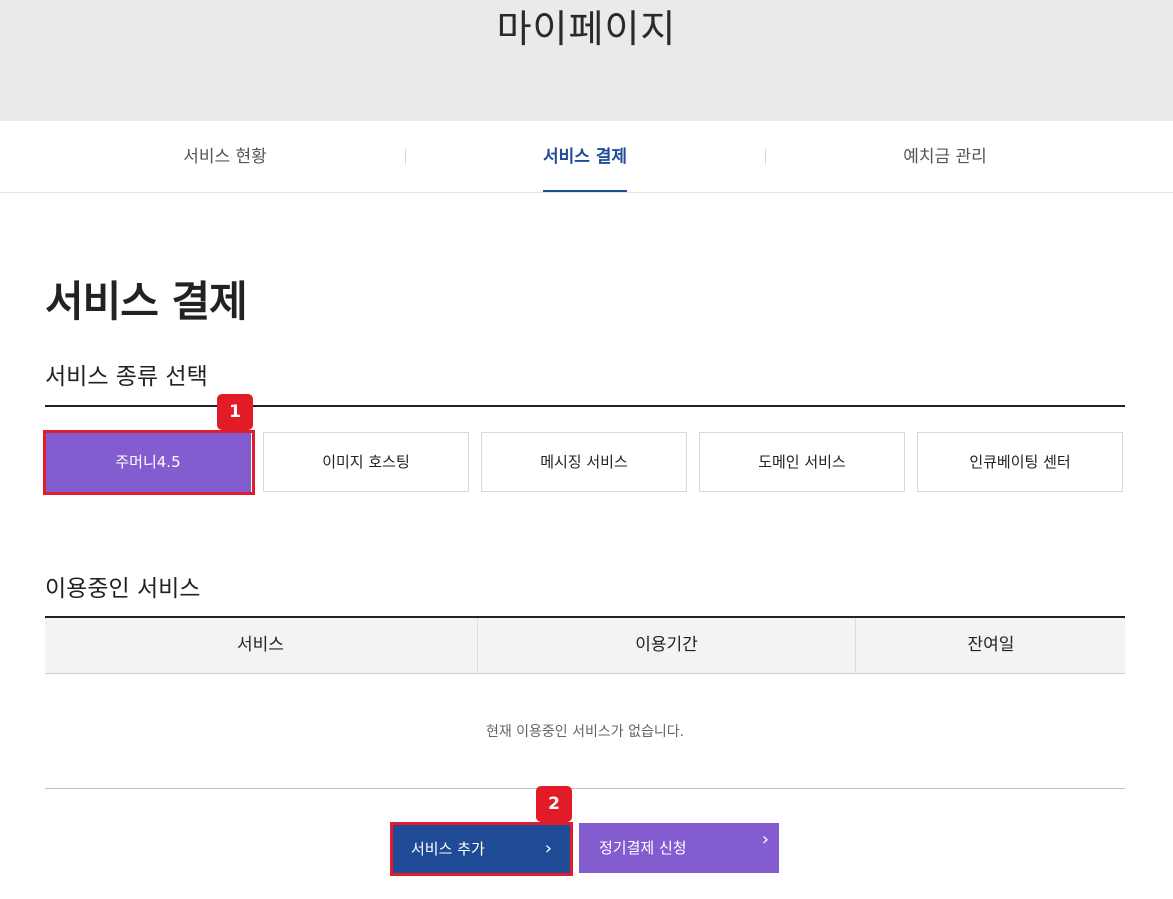 The height and width of the screenshot is (899, 1173). I want to click on subscription-payment-button: 정기결제 신청 ›, so click(679, 848).